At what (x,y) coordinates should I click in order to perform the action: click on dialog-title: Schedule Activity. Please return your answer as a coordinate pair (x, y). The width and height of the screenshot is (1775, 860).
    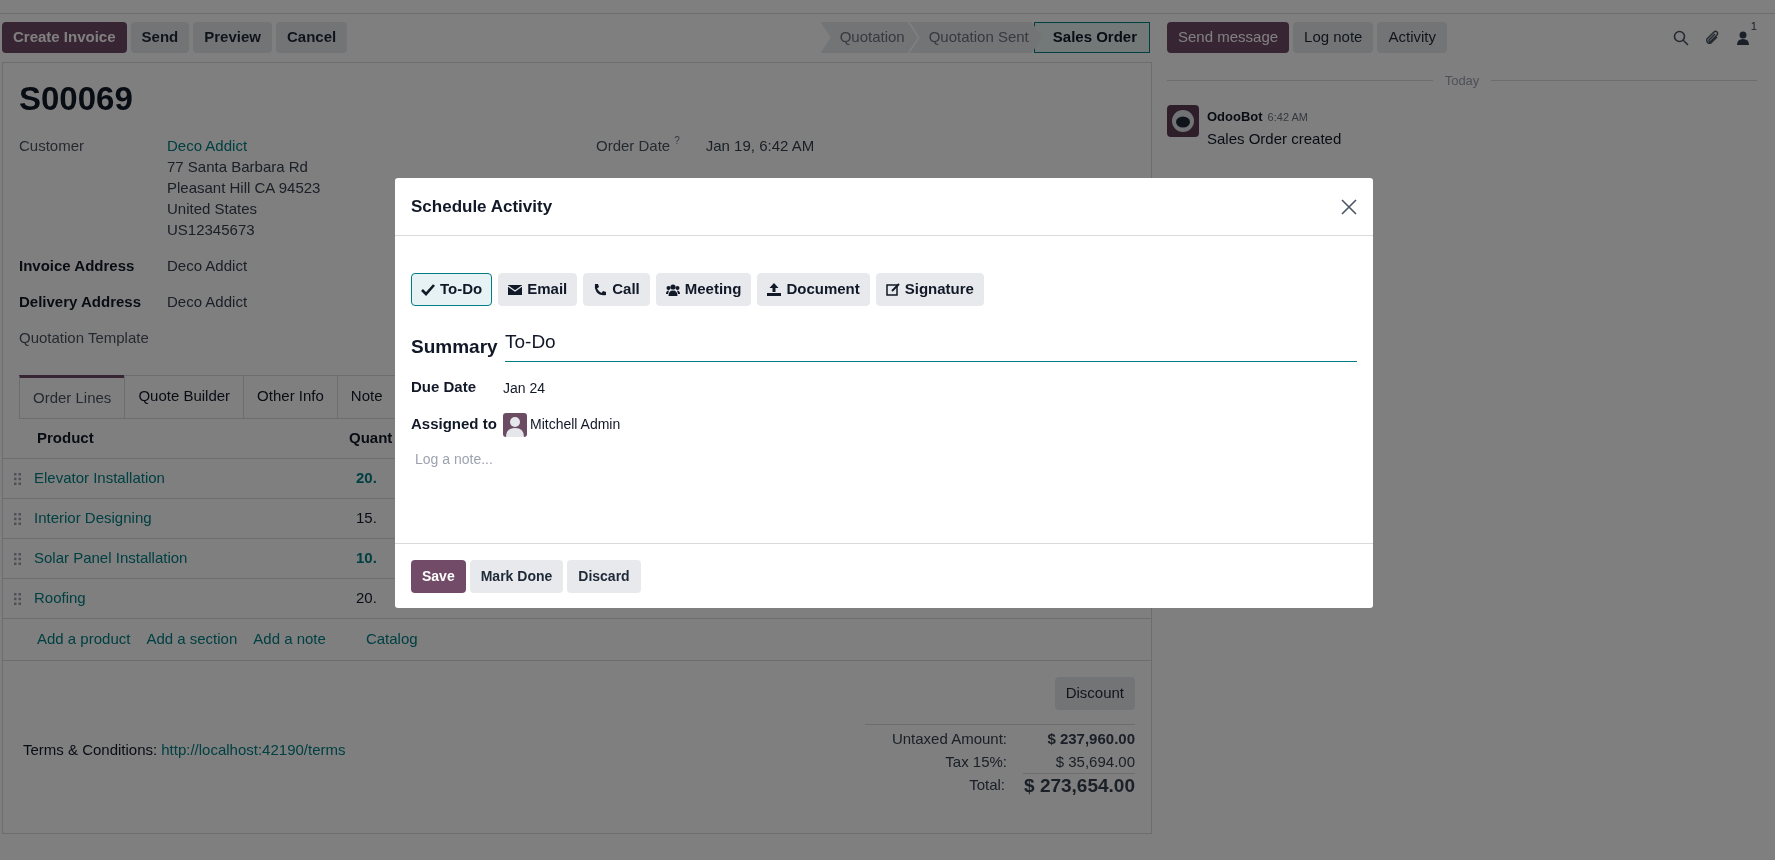
    Looking at the image, I should click on (482, 206).